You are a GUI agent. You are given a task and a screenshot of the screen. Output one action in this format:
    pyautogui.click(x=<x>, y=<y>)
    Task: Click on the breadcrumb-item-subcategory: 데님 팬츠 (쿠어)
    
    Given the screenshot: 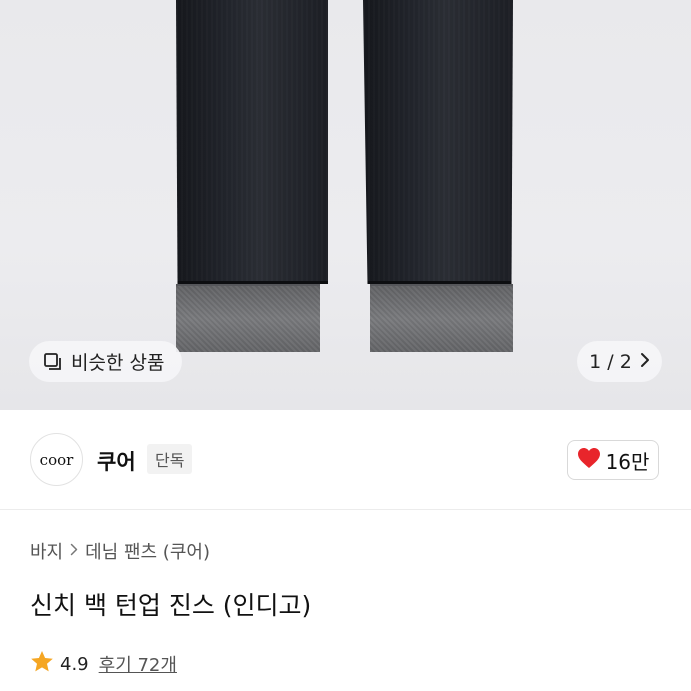 What is the action you would take?
    pyautogui.click(x=147, y=551)
    